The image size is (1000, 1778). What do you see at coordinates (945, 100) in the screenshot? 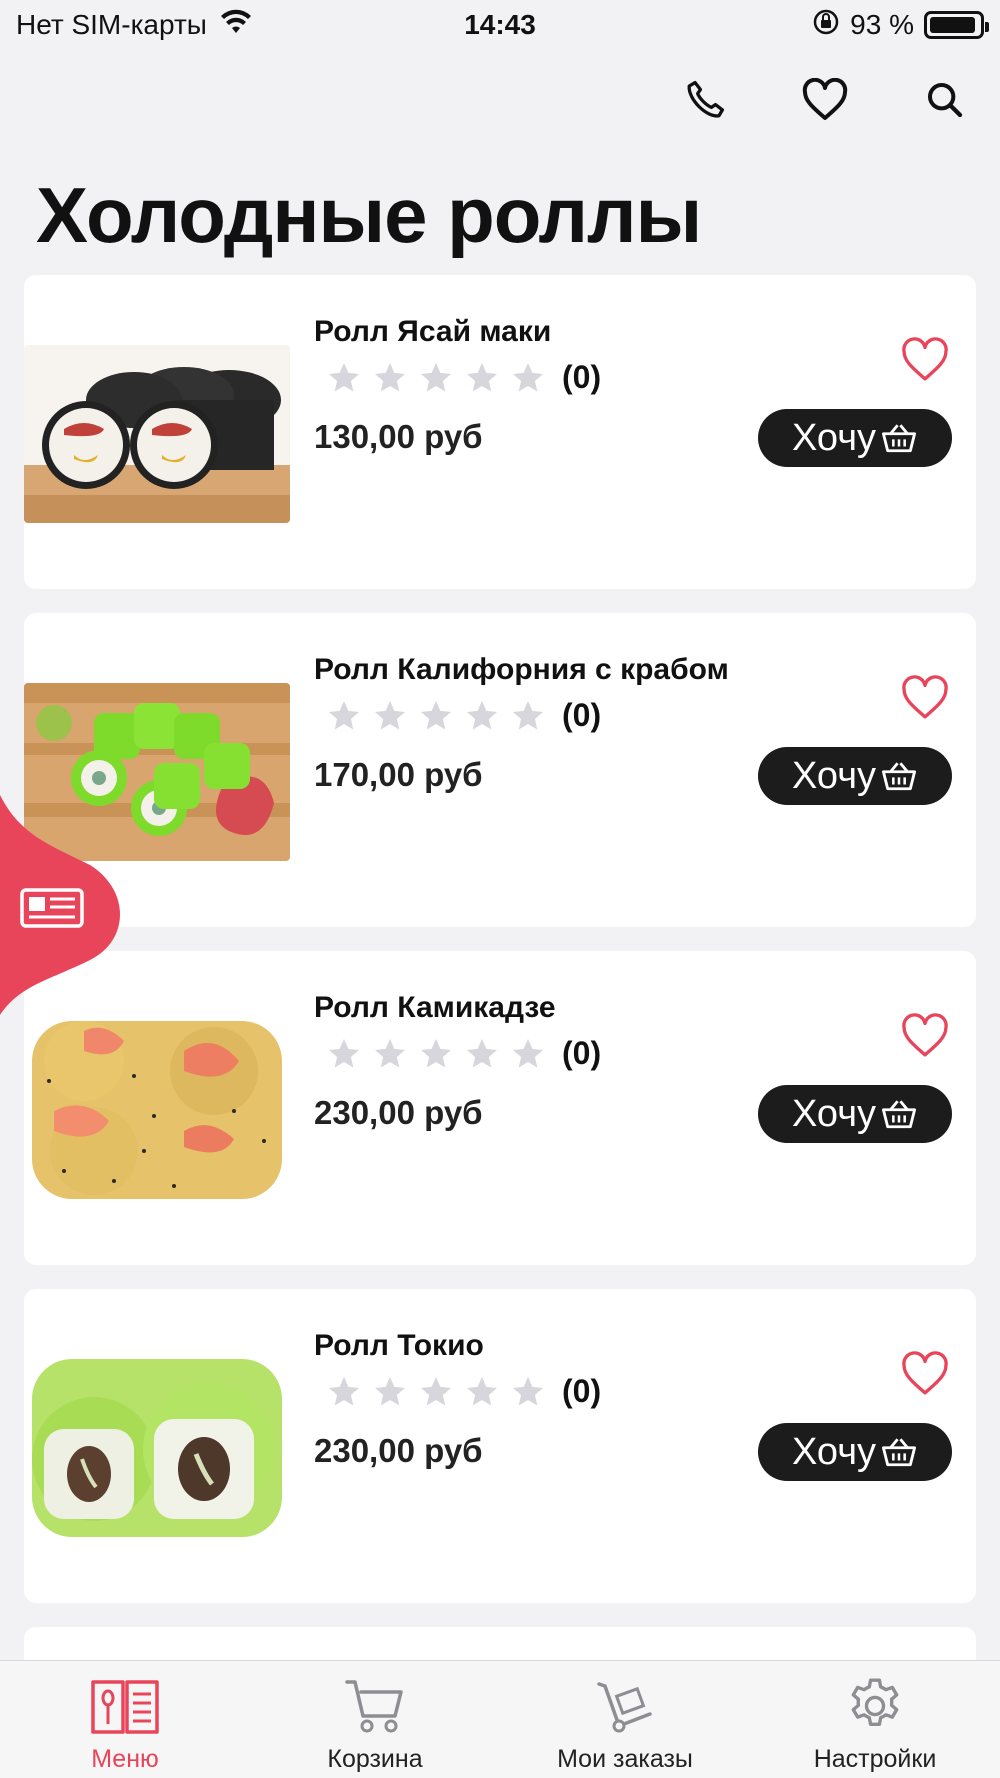
I see `search-icon` at bounding box center [945, 100].